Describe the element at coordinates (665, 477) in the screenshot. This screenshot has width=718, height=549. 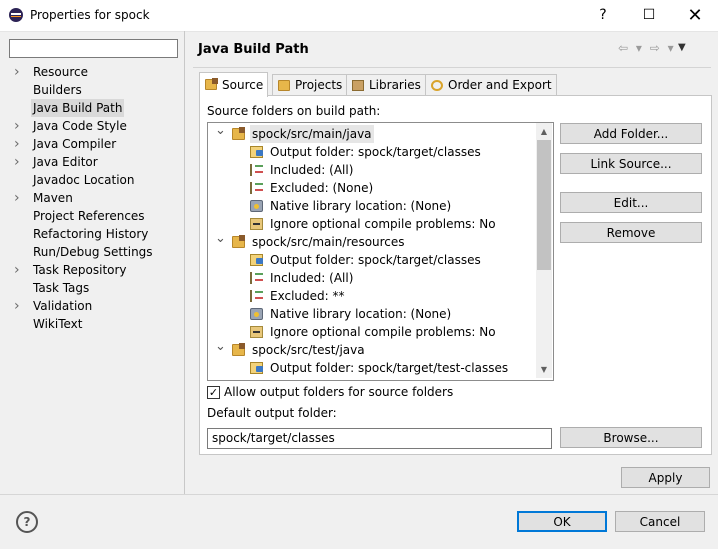
I see `apply-button: Apply` at that location.